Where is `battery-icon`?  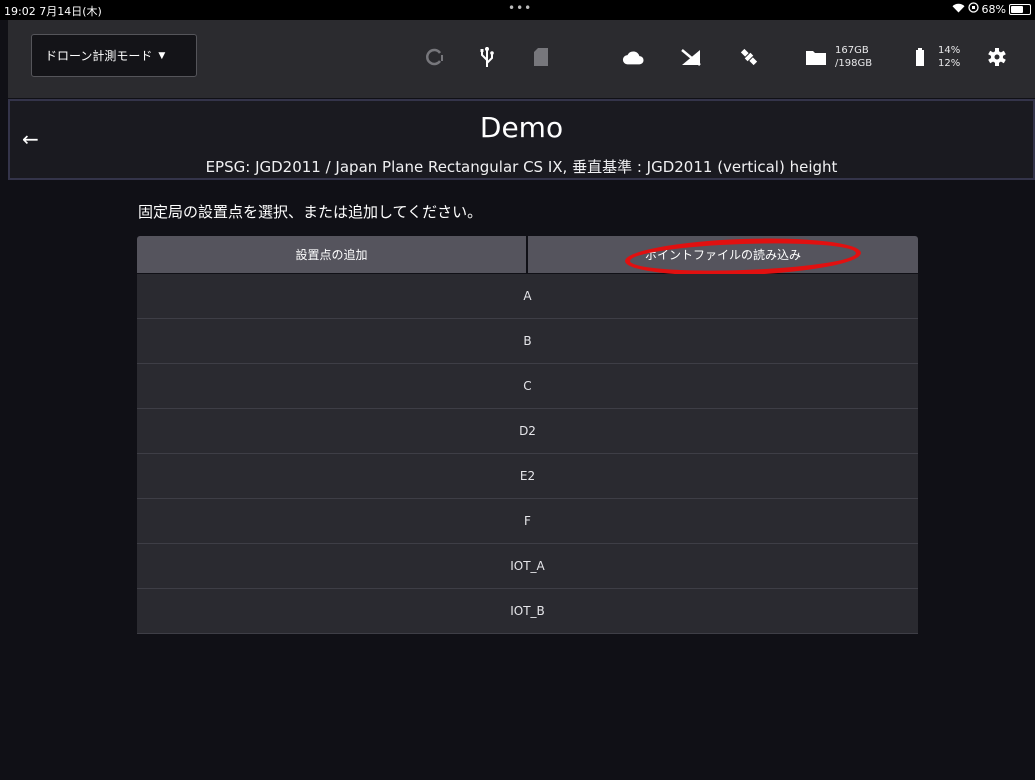 battery-icon is located at coordinates (1020, 9).